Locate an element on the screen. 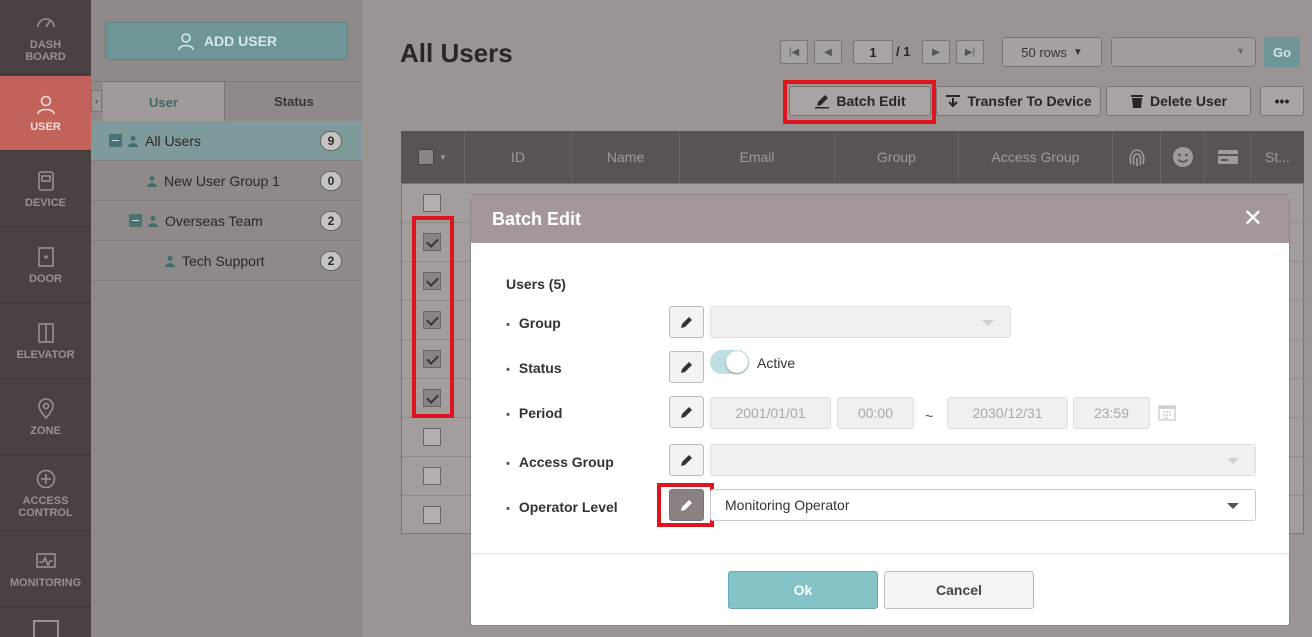 This screenshot has height=637, width=1312. tab-user: User is located at coordinates (164, 102).